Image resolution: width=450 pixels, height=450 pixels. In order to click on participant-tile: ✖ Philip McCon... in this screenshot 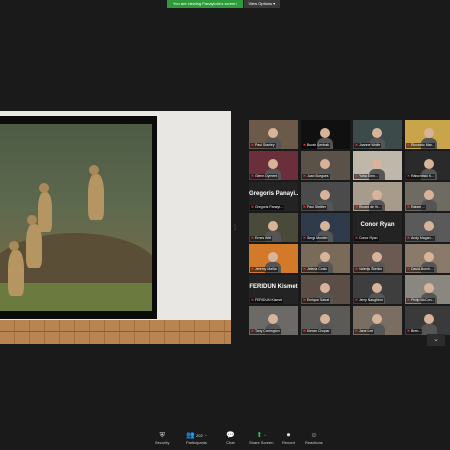, I will do `click(427, 289)`.